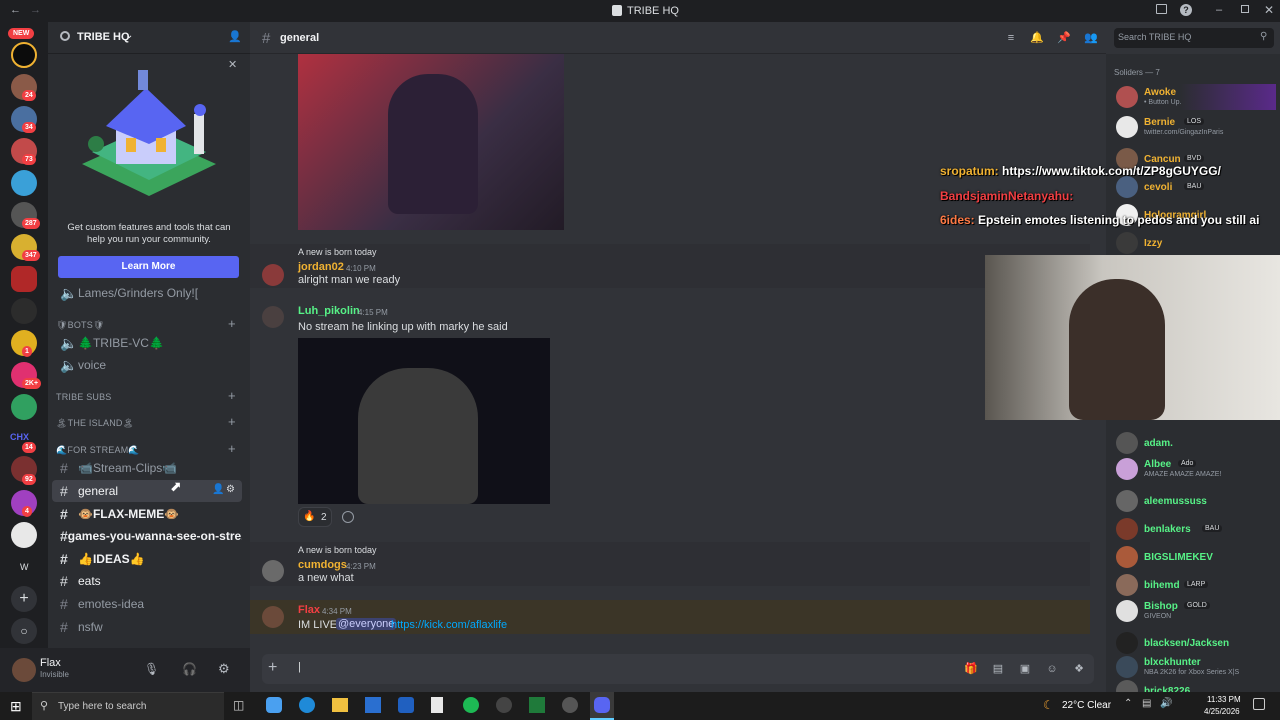  I want to click on server-text-icon: CHX, so click(19, 437).